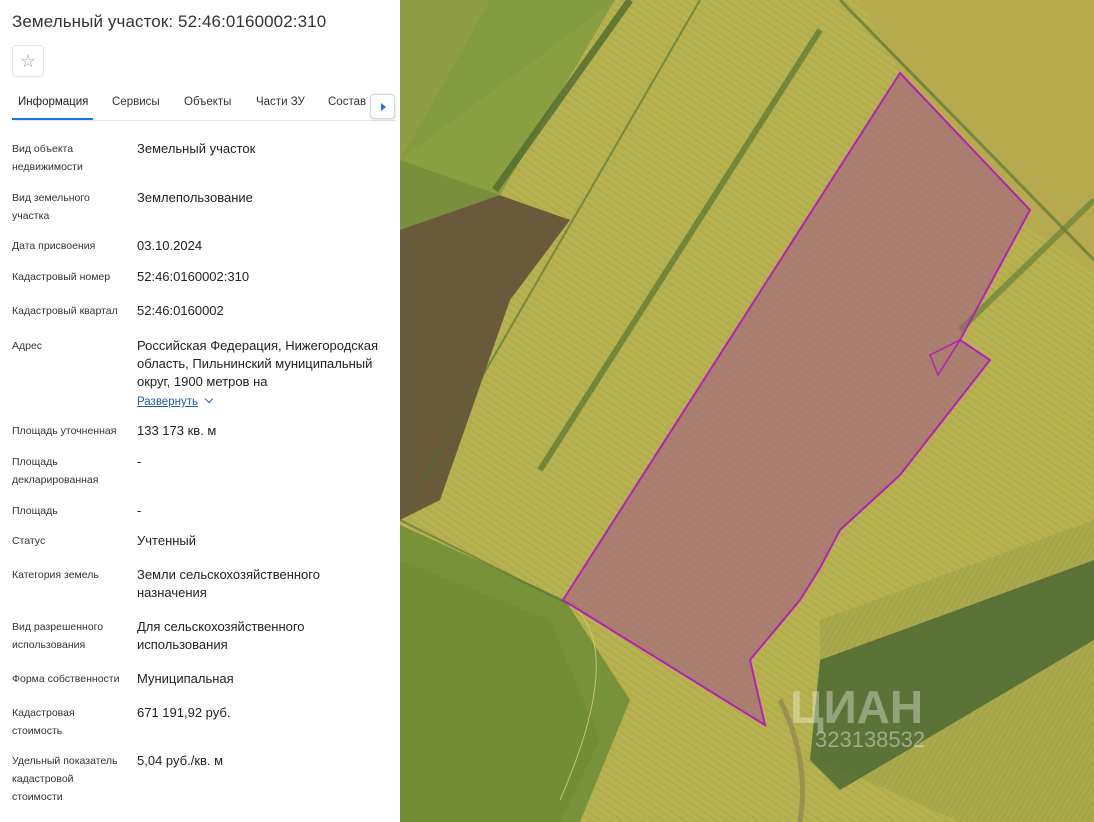  What do you see at coordinates (347, 102) in the screenshot?
I see `tab-composition: Состав` at bounding box center [347, 102].